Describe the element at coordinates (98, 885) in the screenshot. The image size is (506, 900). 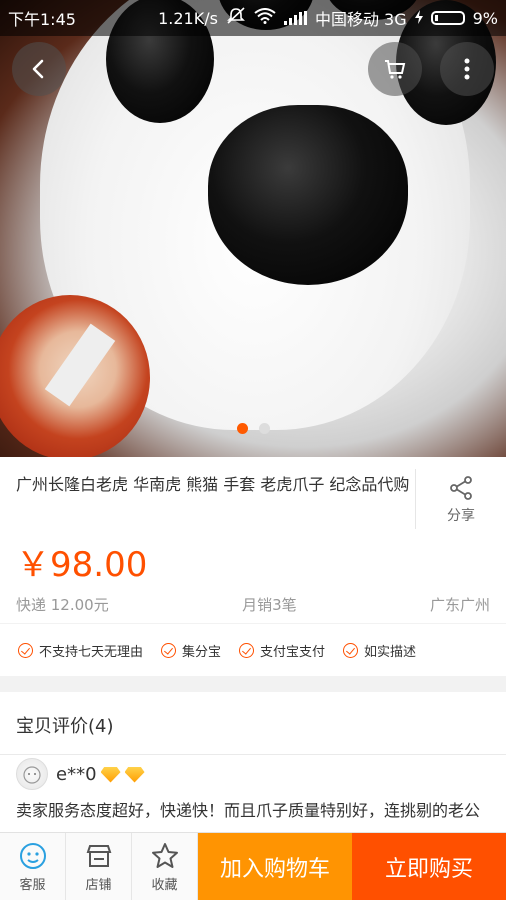
I see `store-label: 店铺` at that location.